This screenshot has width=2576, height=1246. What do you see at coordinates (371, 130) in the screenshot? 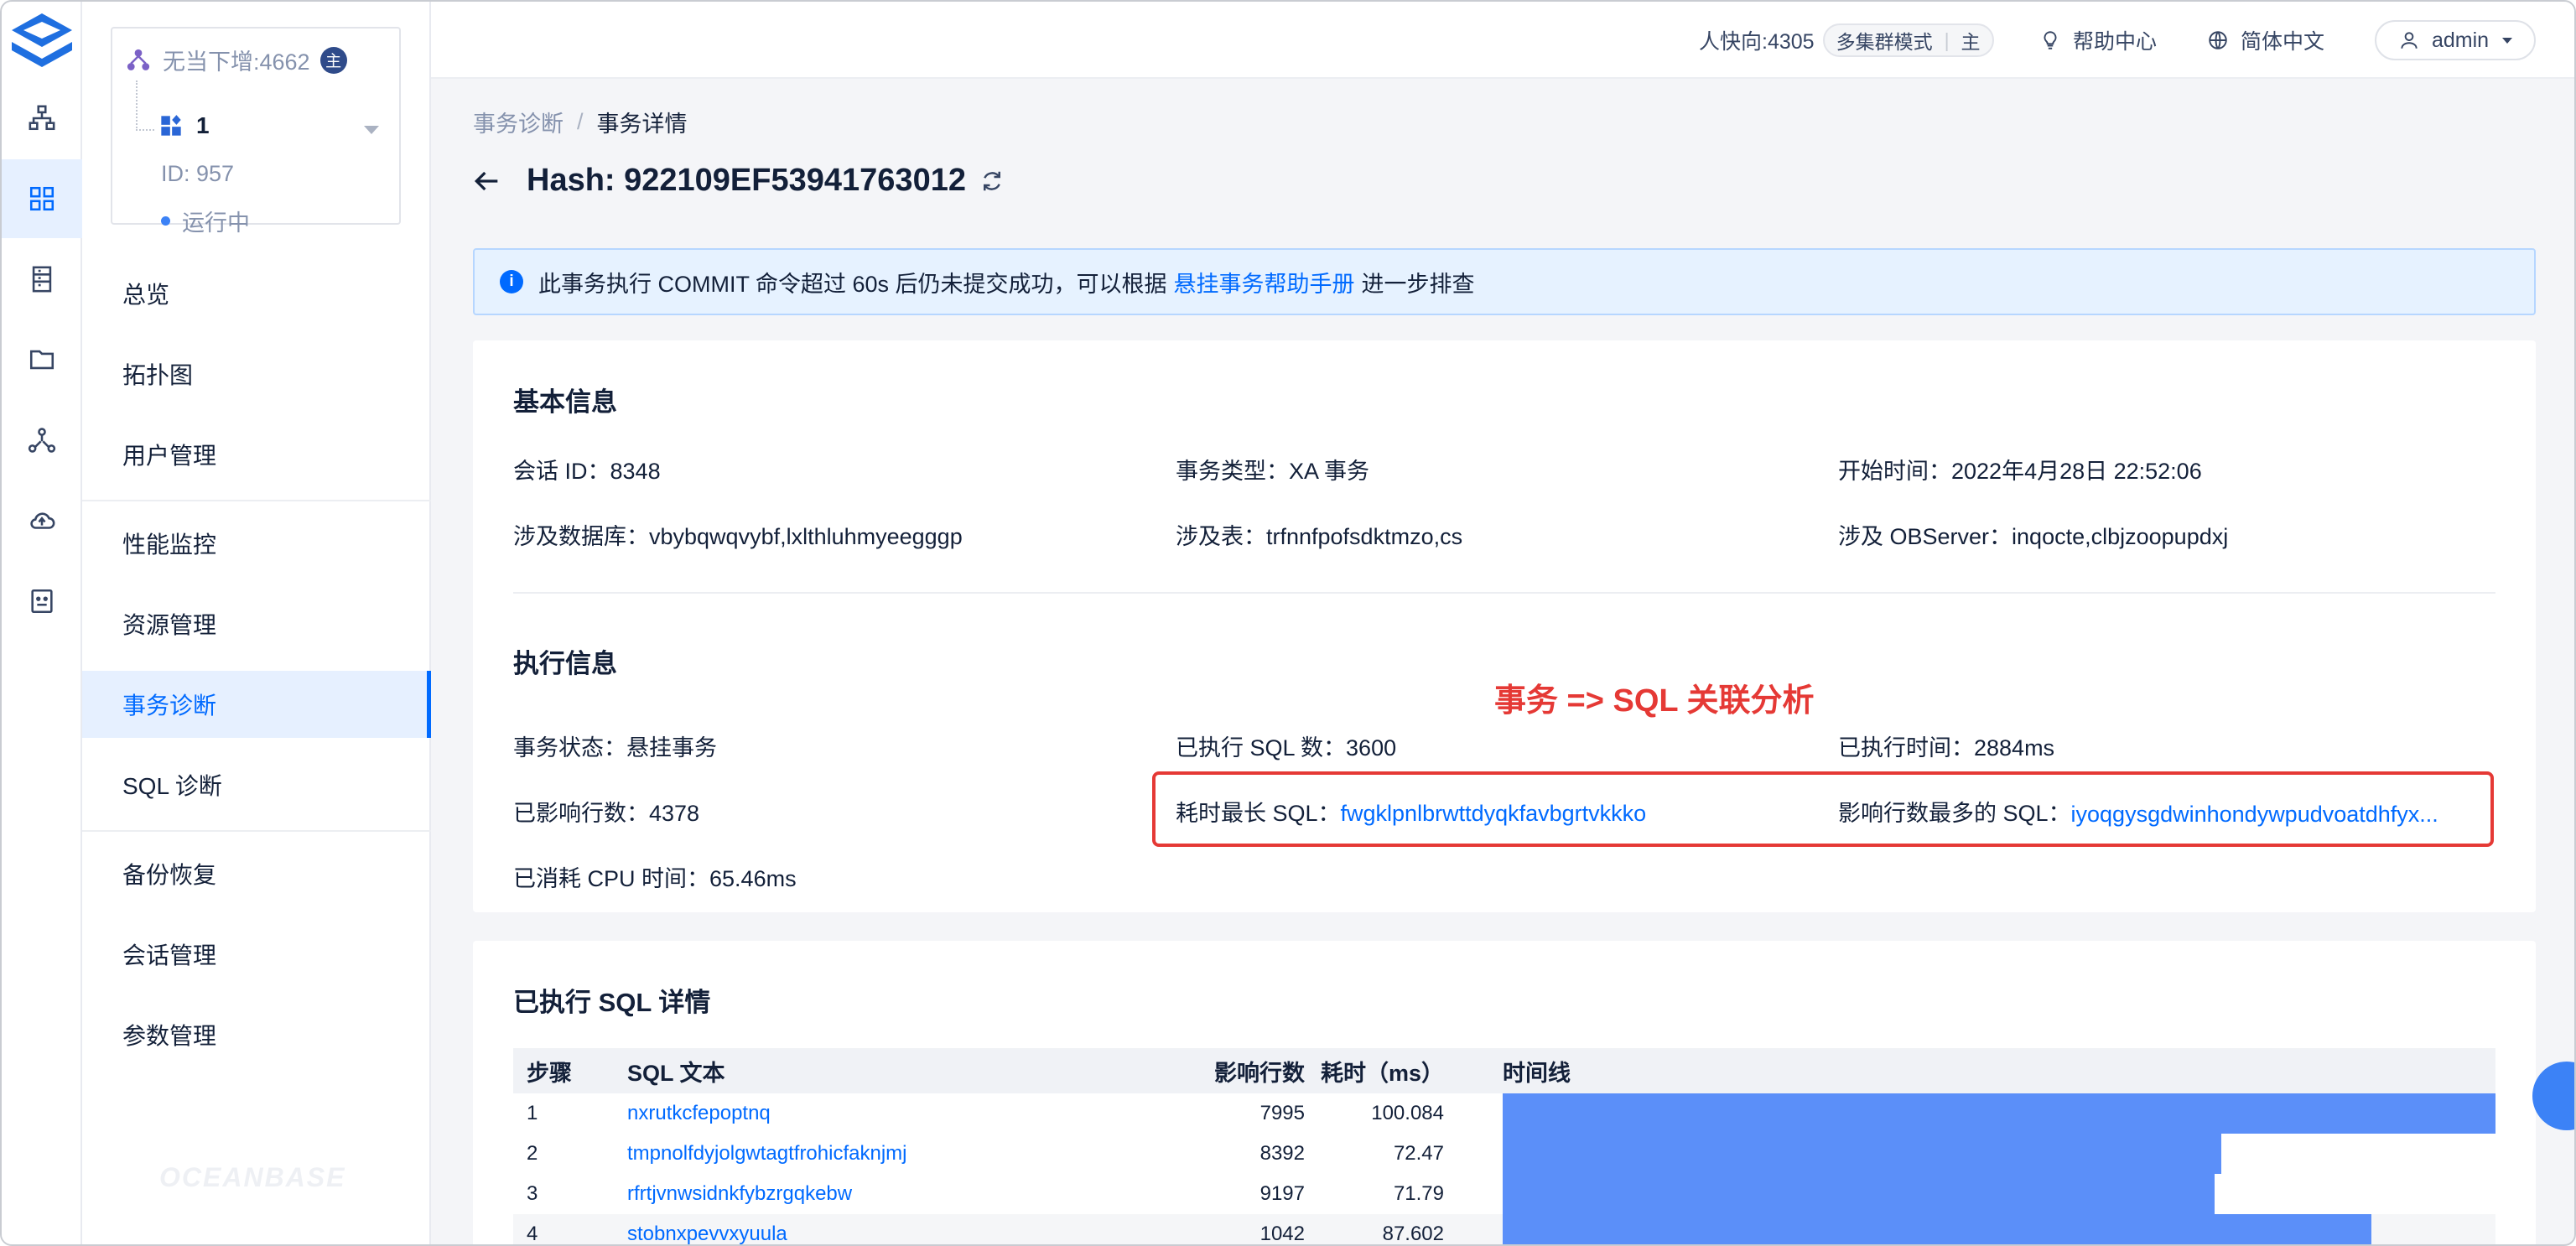
I see `tenant-dropdown-icon` at bounding box center [371, 130].